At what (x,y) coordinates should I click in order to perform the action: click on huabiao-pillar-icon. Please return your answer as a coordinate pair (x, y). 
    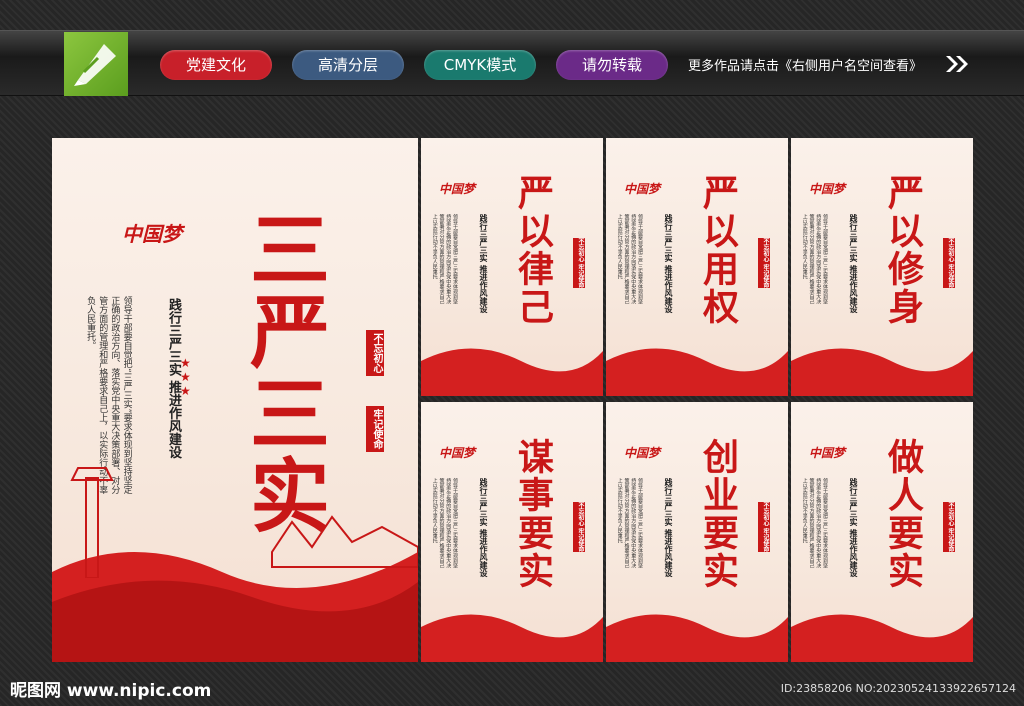
    Looking at the image, I should click on (92, 522).